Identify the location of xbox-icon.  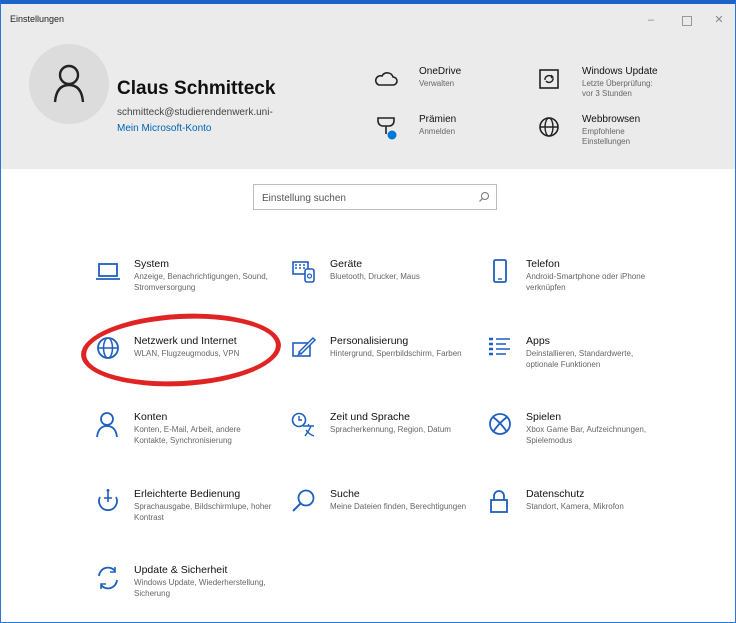
(500, 424).